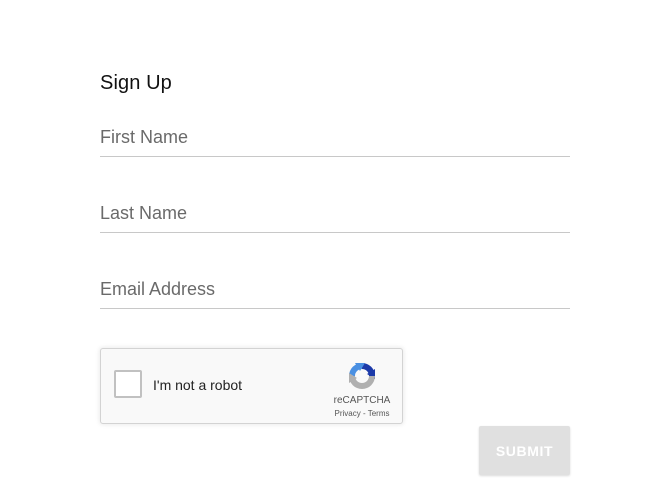  What do you see at coordinates (524, 450) in the screenshot?
I see `submit-button: SUBMIT` at bounding box center [524, 450].